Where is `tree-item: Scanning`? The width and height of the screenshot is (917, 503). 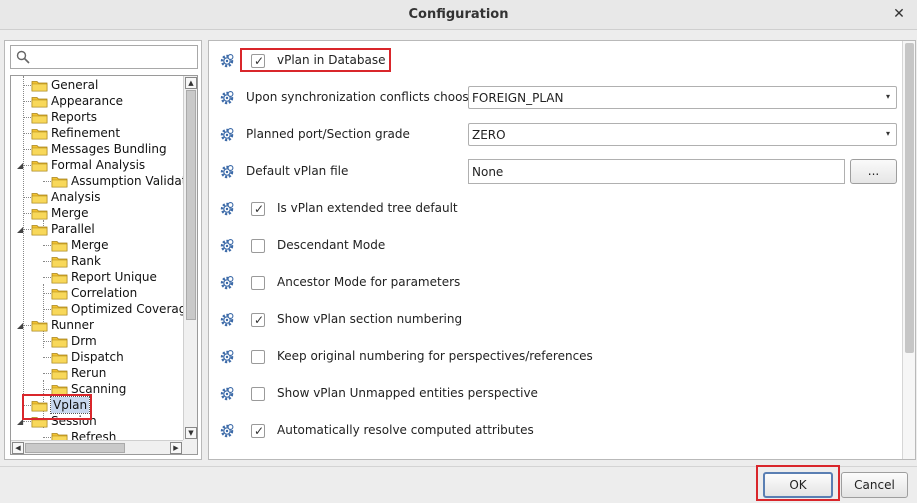 tree-item: Scanning is located at coordinates (88, 389).